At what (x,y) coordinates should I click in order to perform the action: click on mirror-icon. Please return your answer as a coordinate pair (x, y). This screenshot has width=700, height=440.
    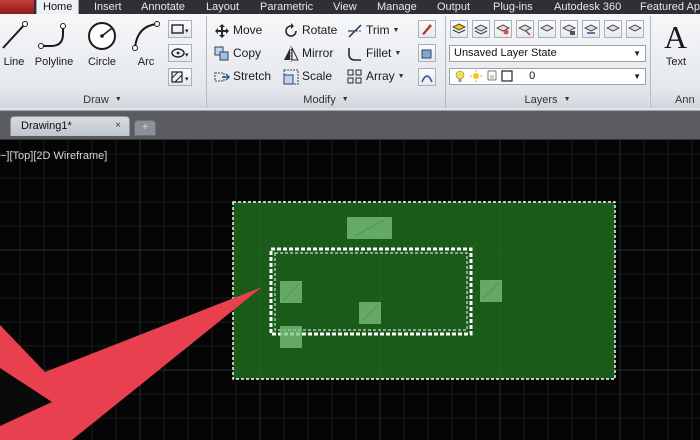
    Looking at the image, I should click on (291, 53).